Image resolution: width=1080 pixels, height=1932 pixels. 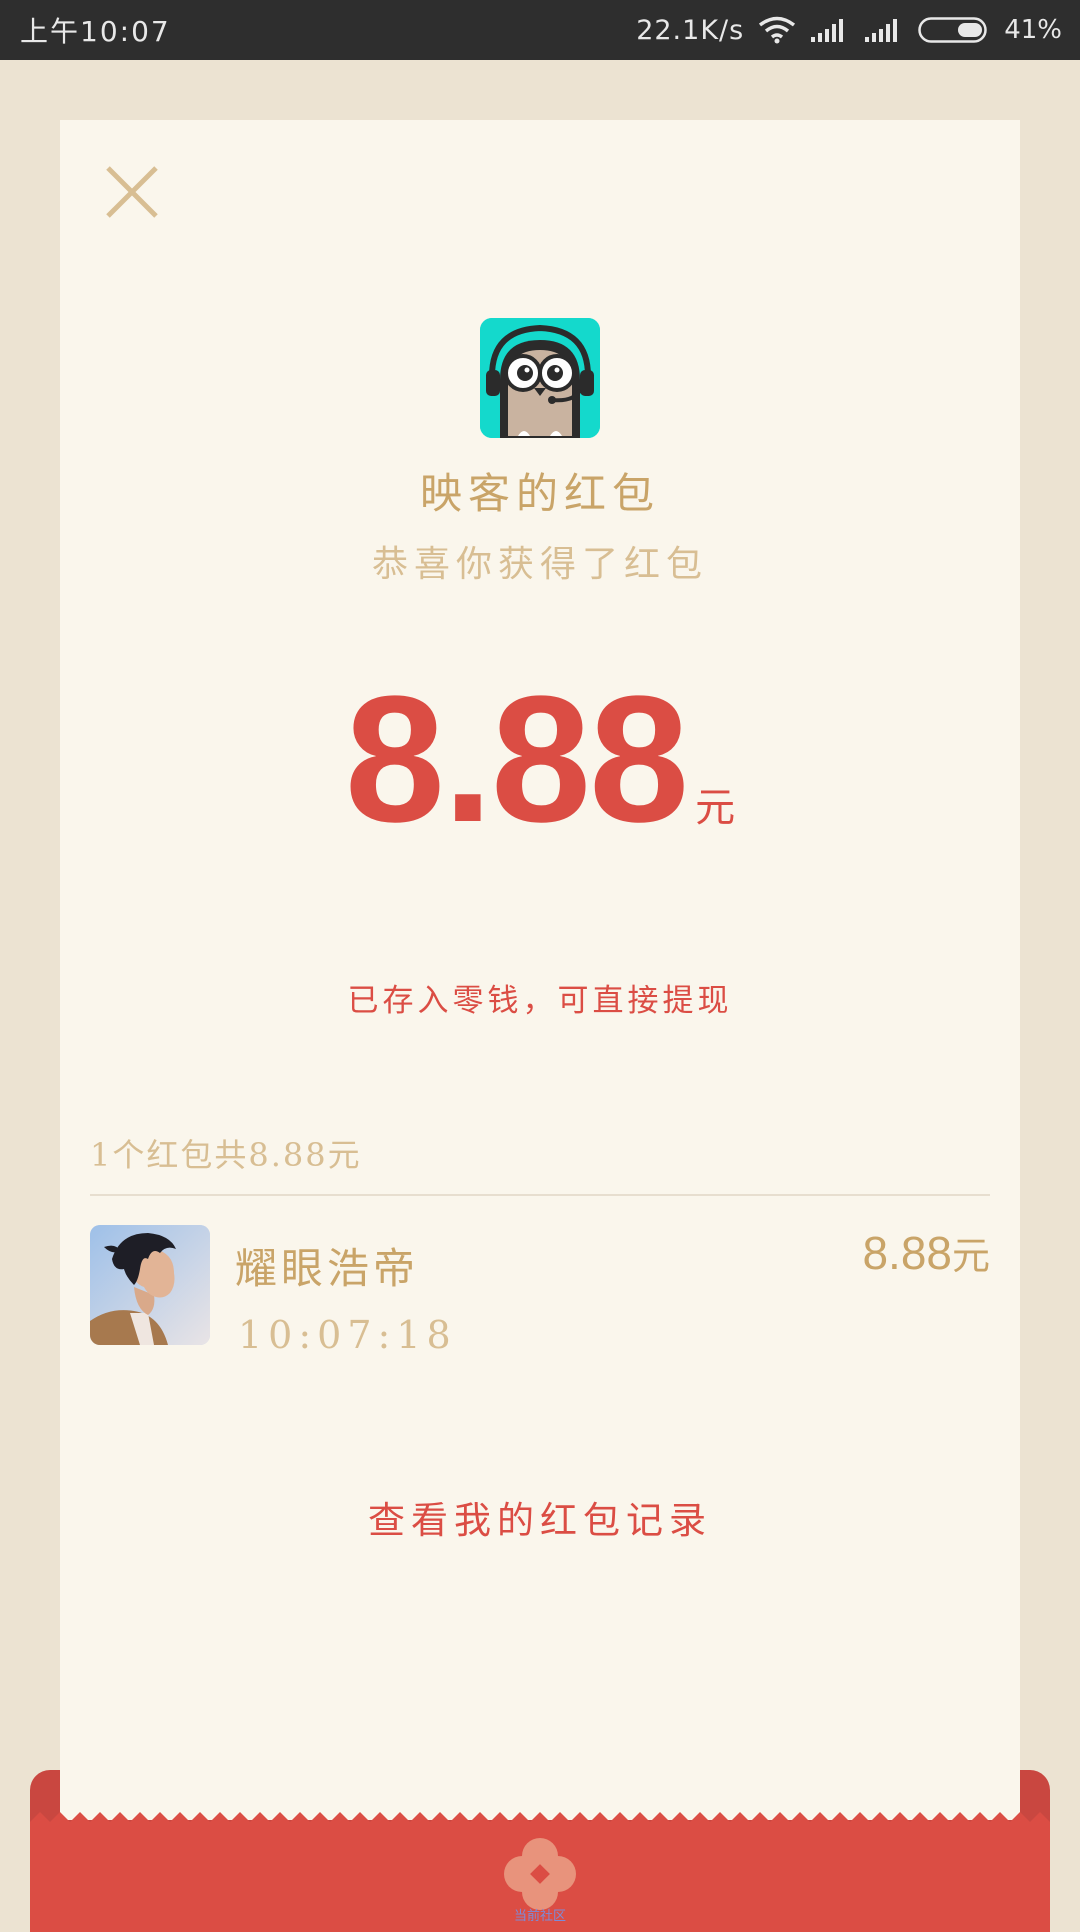 I want to click on receiver-row: 耀眼浩帝 10:07:18 8.88元, so click(x=540, y=1295).